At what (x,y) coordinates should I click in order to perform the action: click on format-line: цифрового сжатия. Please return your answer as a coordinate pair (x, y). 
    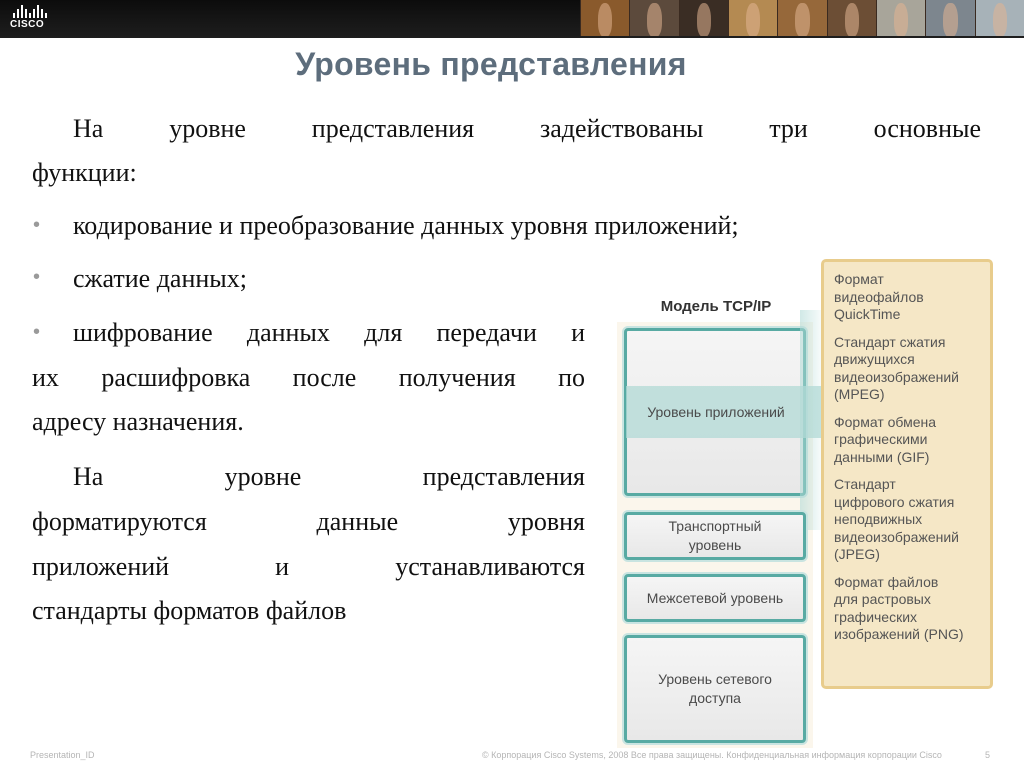
    Looking at the image, I should click on (894, 501).